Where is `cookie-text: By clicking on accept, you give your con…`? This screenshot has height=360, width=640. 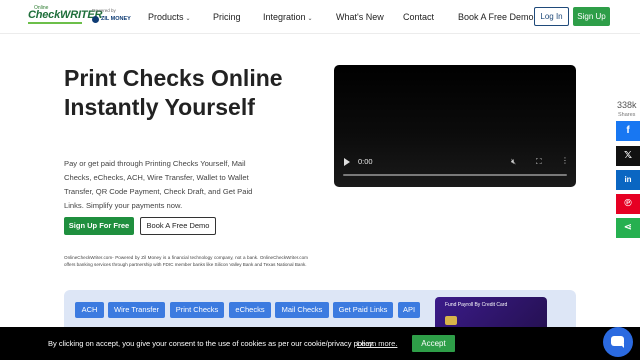 cookie-text: By clicking on accept, you give your con… is located at coordinates (211, 343).